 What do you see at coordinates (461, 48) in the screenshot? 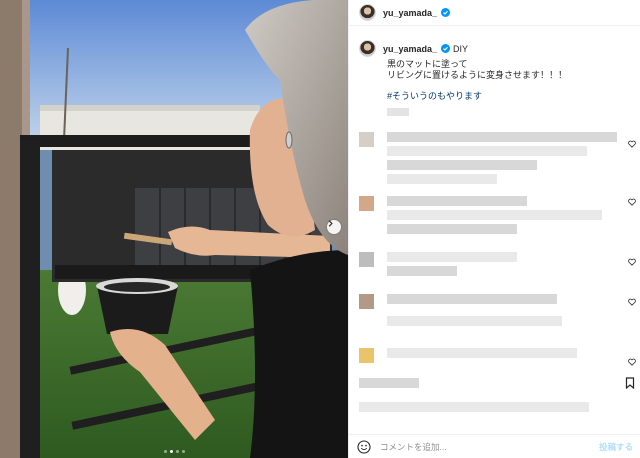
I see `caption-tag: DIY` at bounding box center [461, 48].